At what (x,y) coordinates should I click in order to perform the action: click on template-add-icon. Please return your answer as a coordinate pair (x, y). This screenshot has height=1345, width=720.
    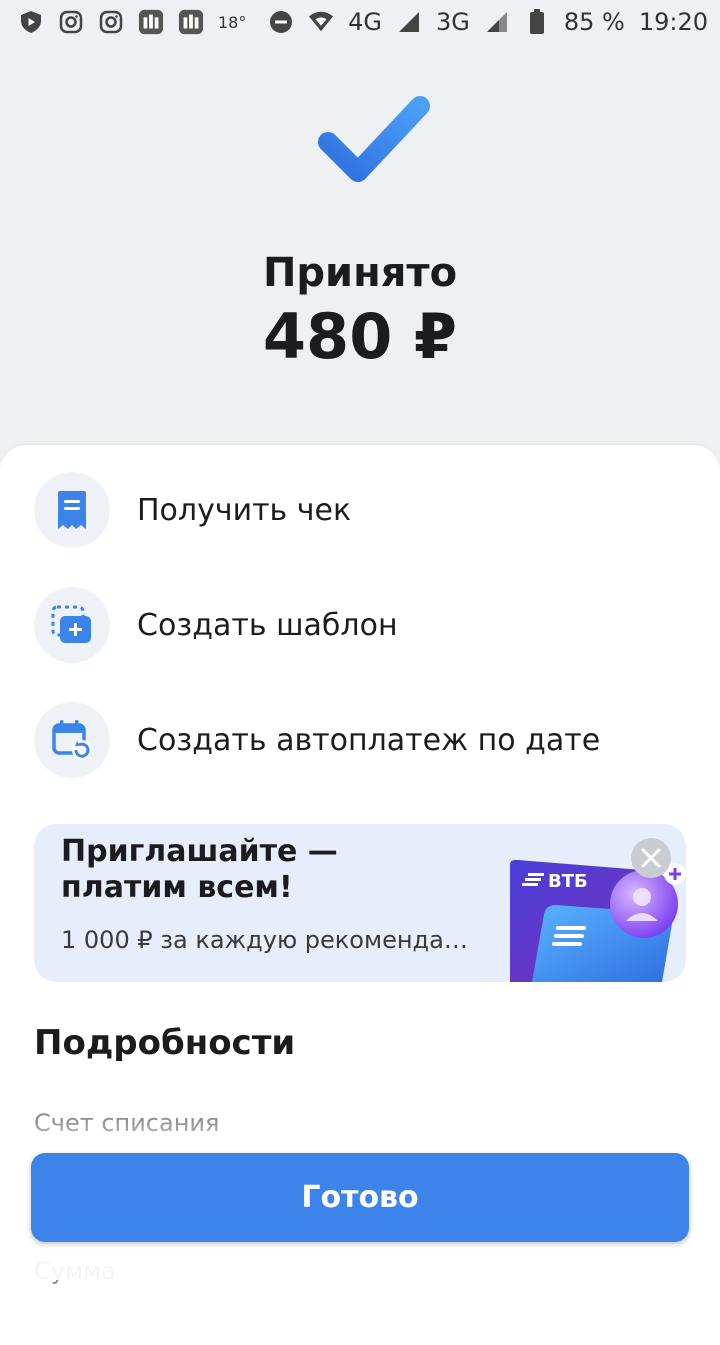
    Looking at the image, I should click on (72, 625).